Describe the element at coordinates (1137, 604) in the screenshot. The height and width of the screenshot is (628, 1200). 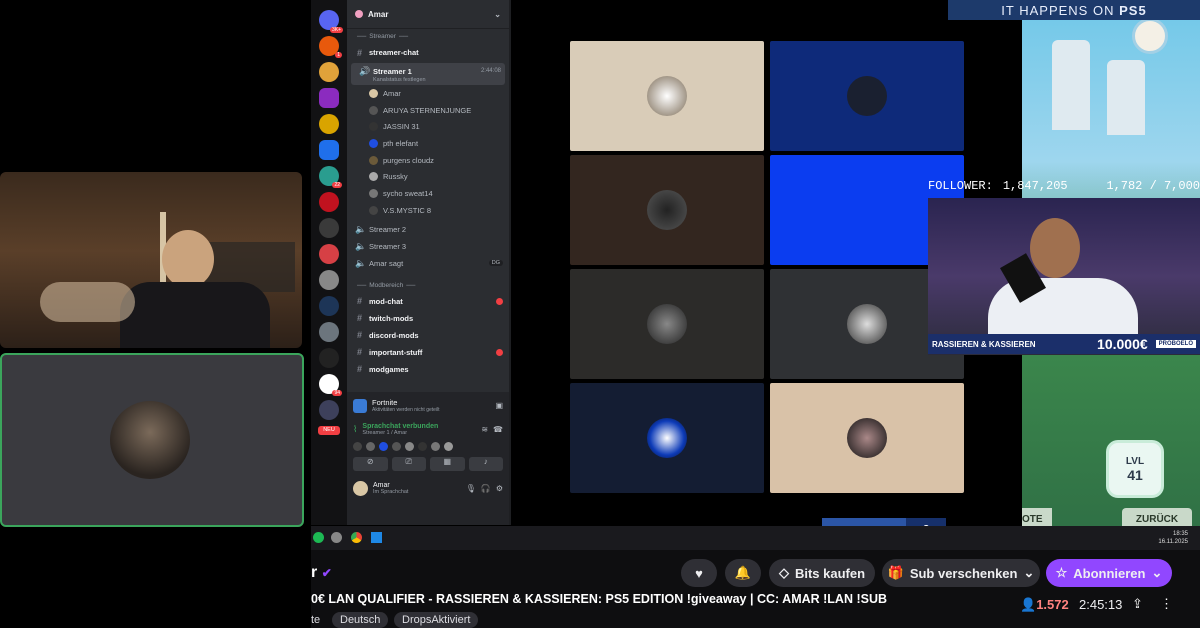
I see `share-icon: ⇪` at that location.